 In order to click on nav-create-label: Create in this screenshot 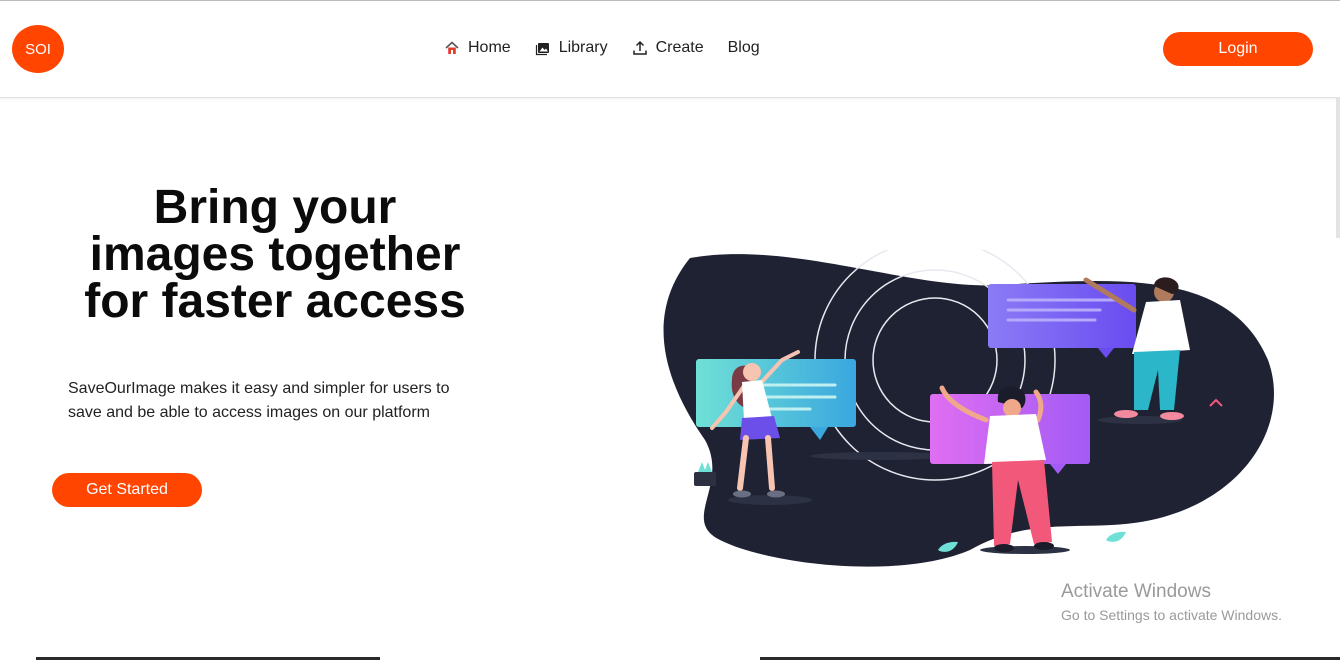, I will do `click(679, 47)`.